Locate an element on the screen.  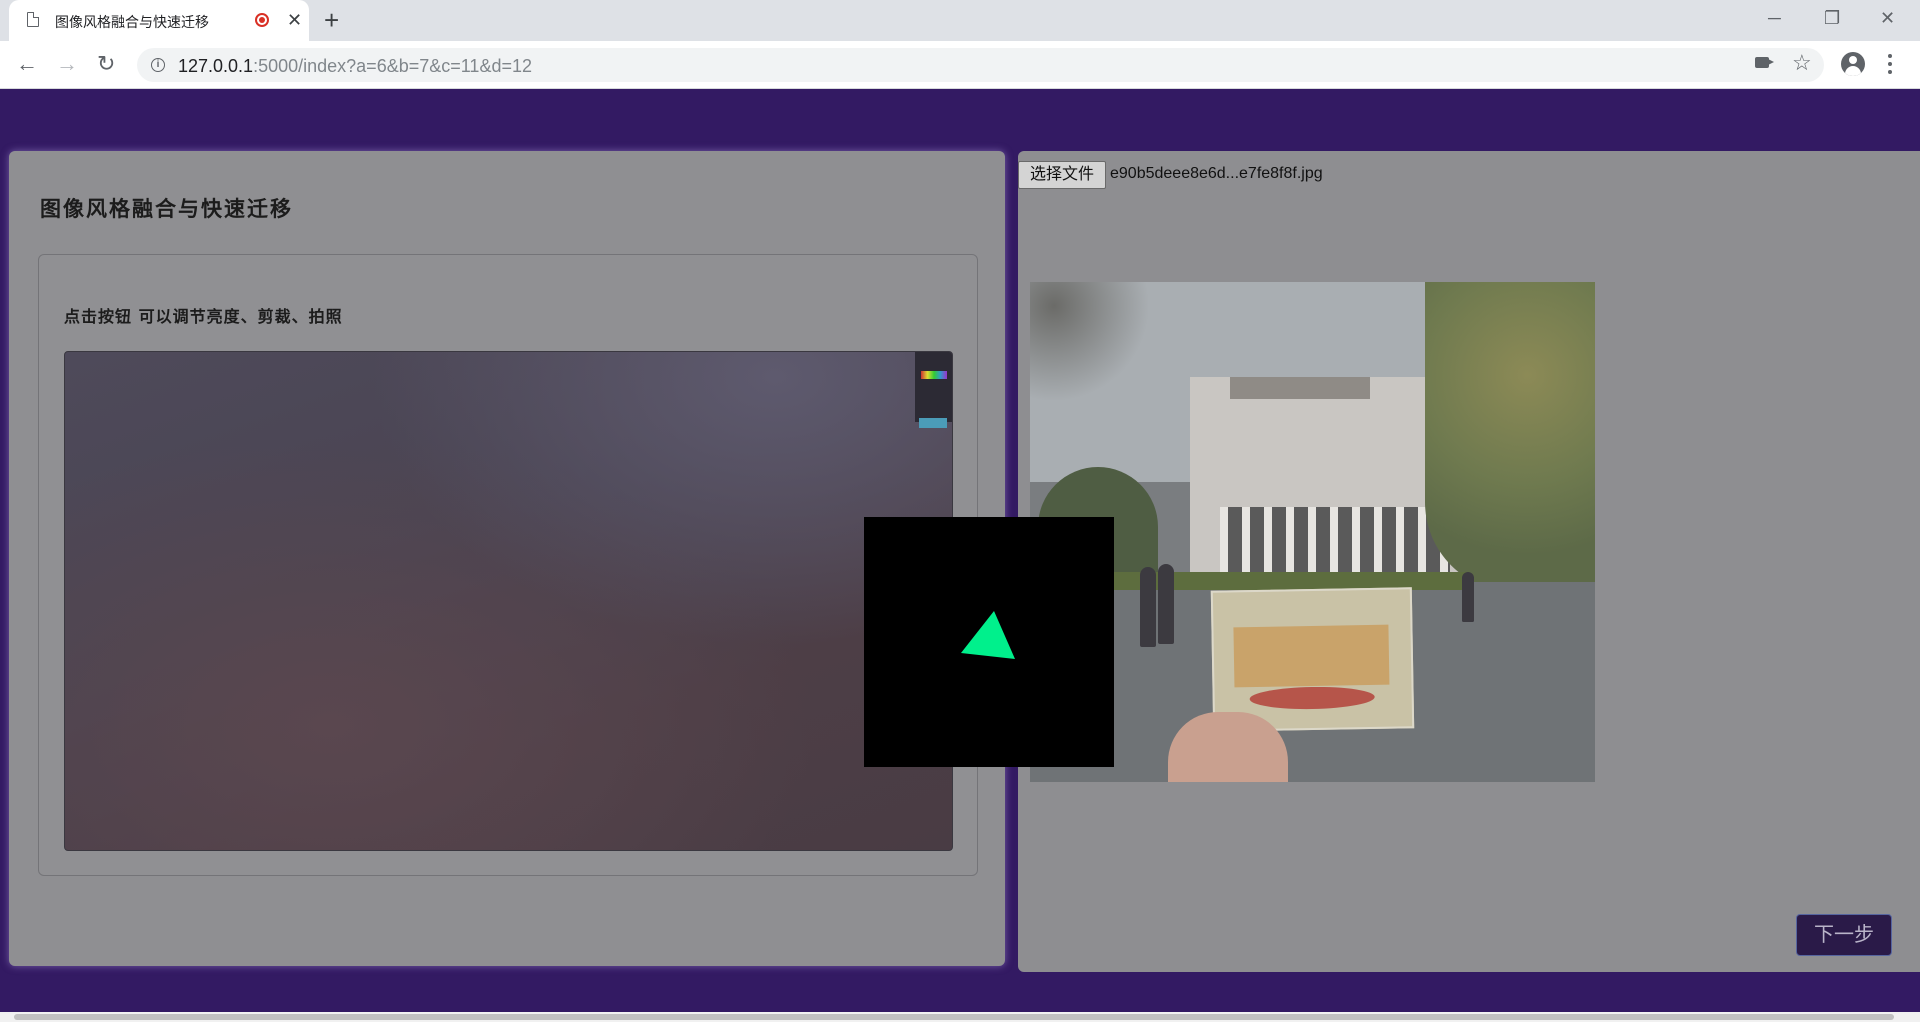
camera-hint: 点击按钮 可以调节亮度、剪裁、拍照 is located at coordinates (203, 316).